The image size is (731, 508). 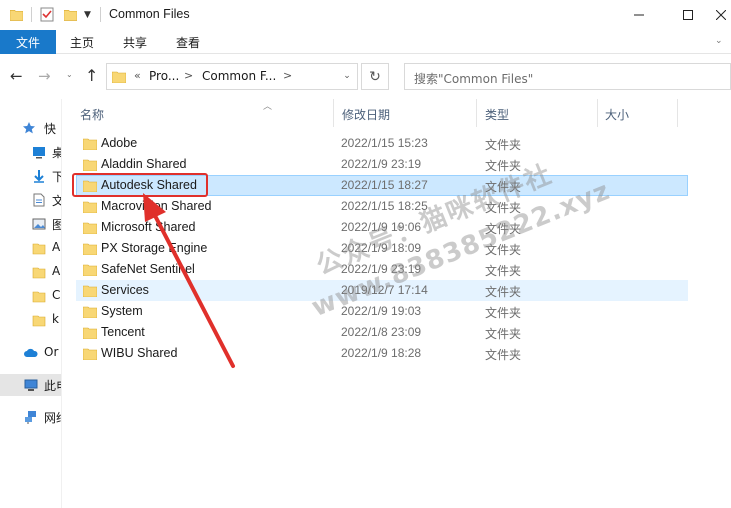 What do you see at coordinates (366, 114) in the screenshot?
I see `column-date: 修改日期` at bounding box center [366, 114].